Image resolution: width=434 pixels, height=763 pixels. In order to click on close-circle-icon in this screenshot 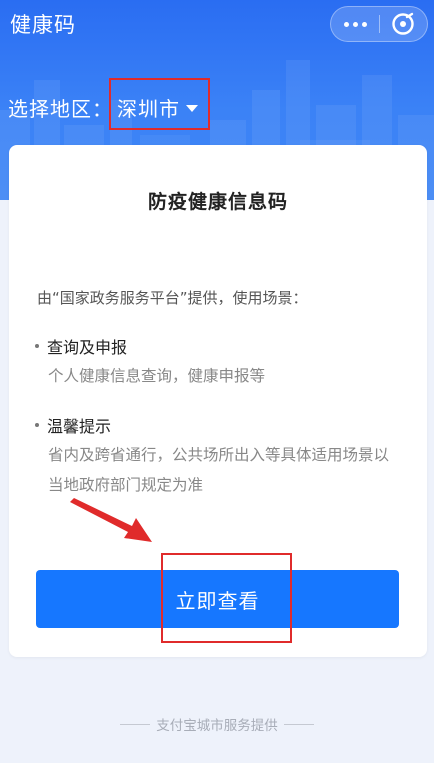, I will do `click(403, 23)`.